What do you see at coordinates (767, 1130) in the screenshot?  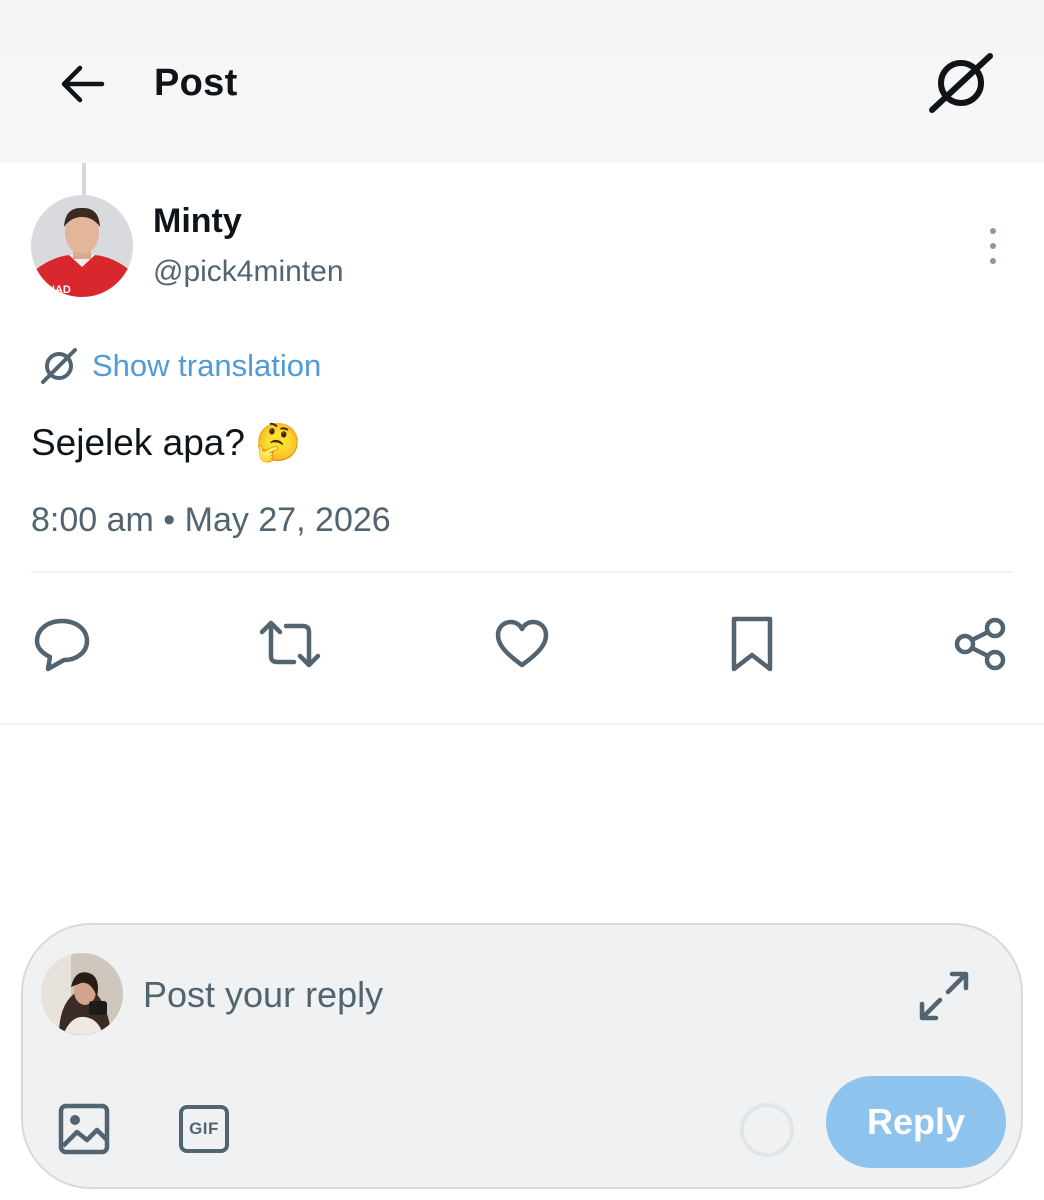 I see `character-count-ring` at bounding box center [767, 1130].